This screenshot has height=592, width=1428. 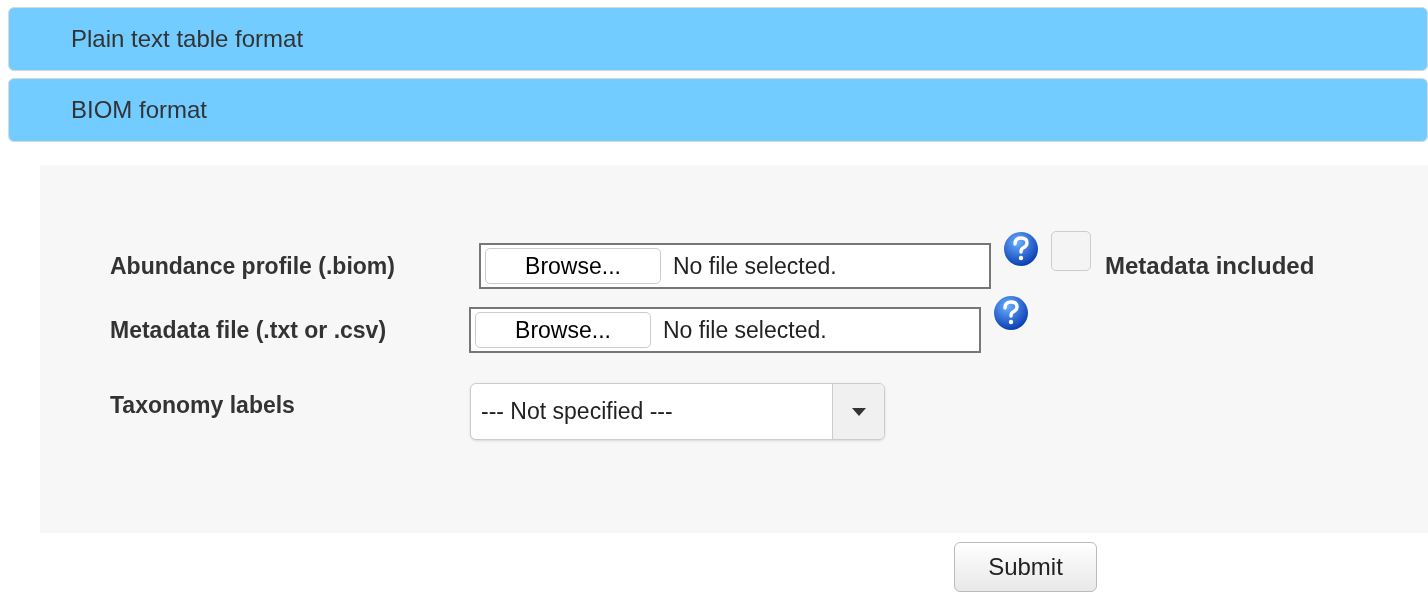 I want to click on checkbox, so click(x=1071, y=251).